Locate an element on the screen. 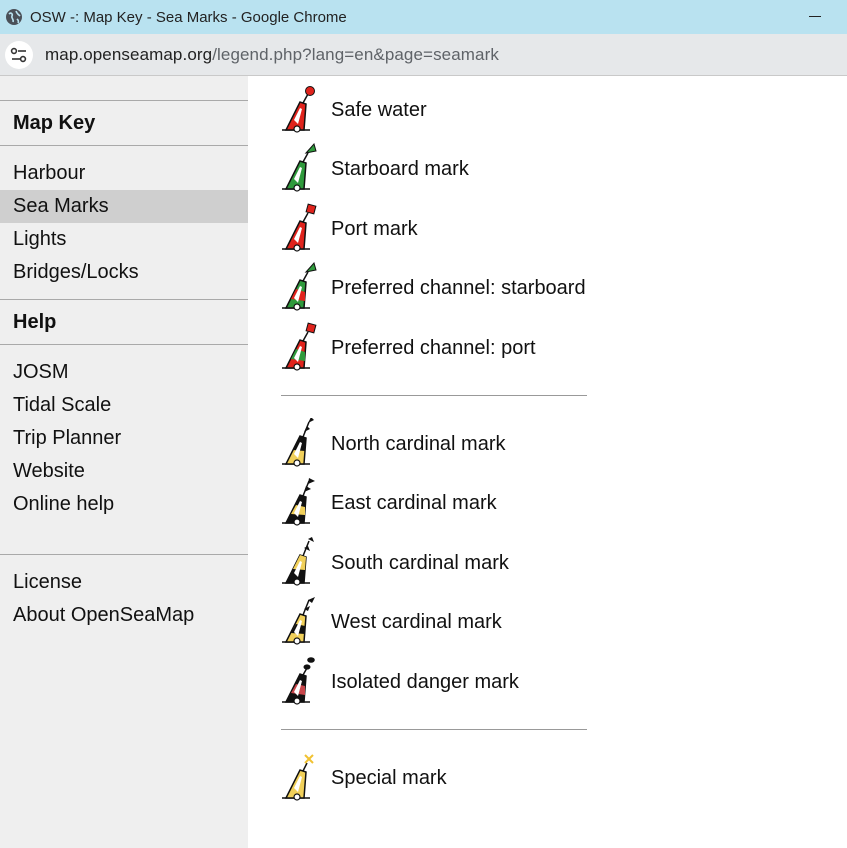 The height and width of the screenshot is (848, 847). mark-north-cardinal: North cardinal mark is located at coordinates (392, 444).